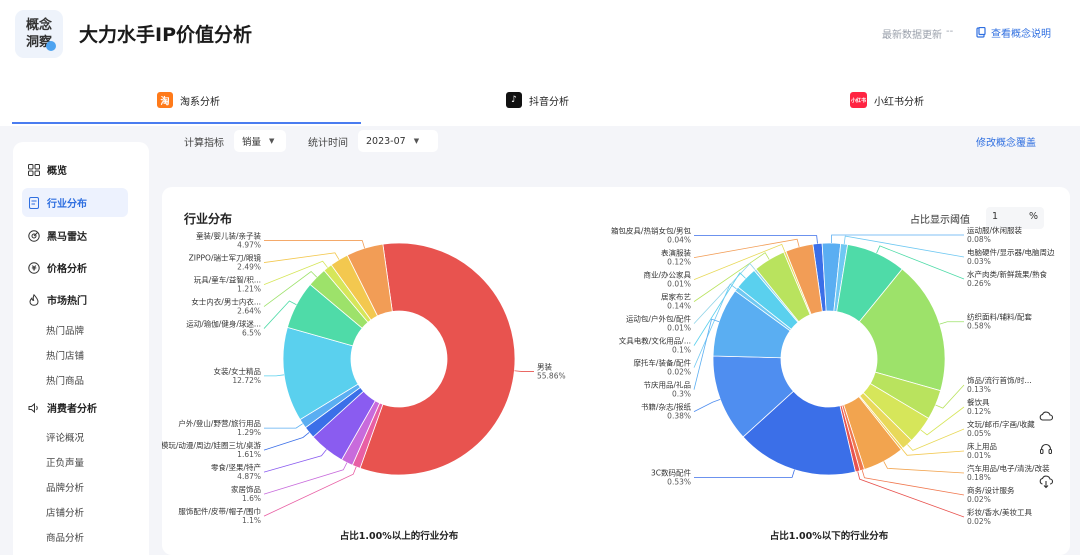 The width and height of the screenshot is (1080, 555). What do you see at coordinates (1006, 141) in the screenshot?
I see `modify-concept-link: 修改概念覆盖` at bounding box center [1006, 141].